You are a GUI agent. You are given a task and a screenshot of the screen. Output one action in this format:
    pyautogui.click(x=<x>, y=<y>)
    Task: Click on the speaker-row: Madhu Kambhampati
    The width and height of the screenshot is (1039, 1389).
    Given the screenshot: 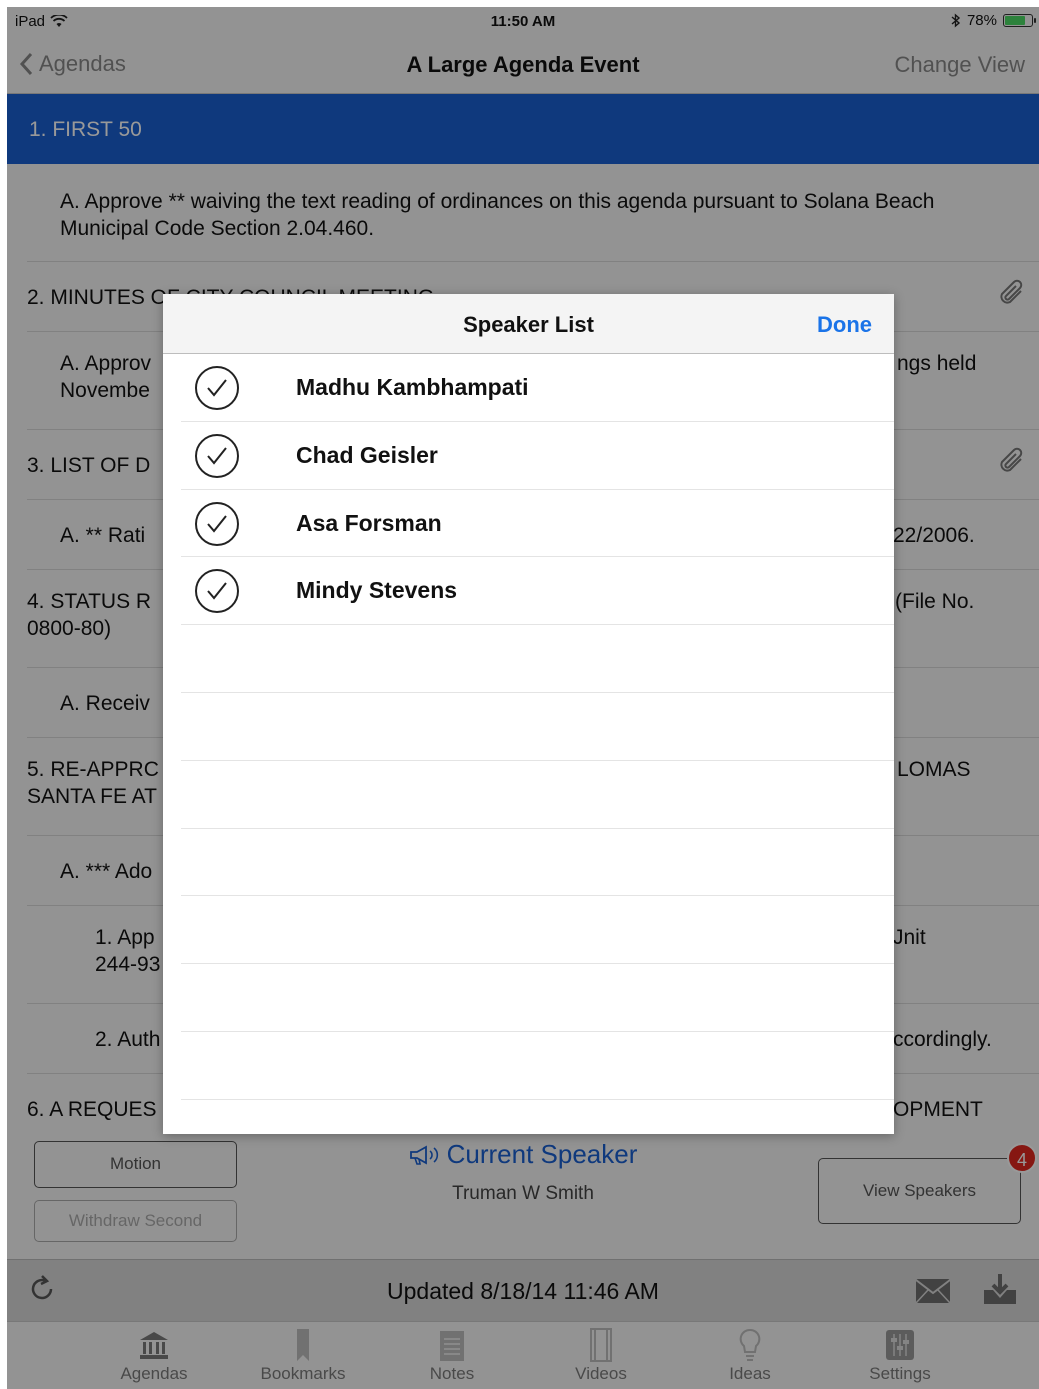 What is the action you would take?
    pyautogui.click(x=537, y=388)
    